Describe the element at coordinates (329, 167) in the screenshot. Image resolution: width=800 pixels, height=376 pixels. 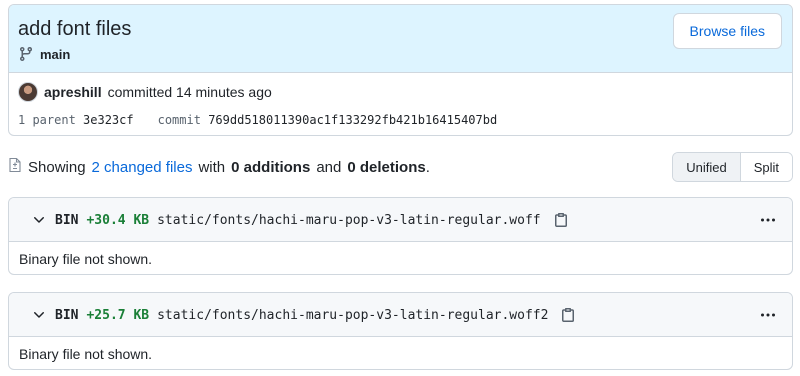
I see `summary-and: and` at that location.